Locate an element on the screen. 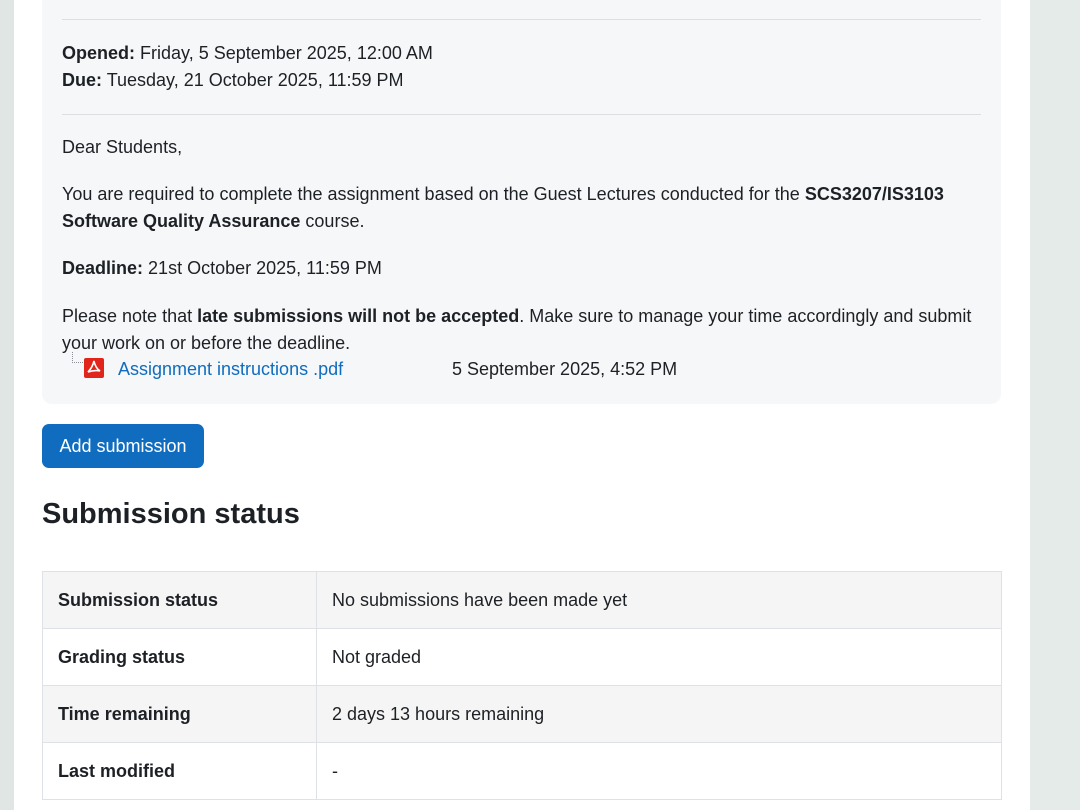 The image size is (1080, 810). table-row: Time remaining 2 days 13 hours remaining is located at coordinates (522, 714).